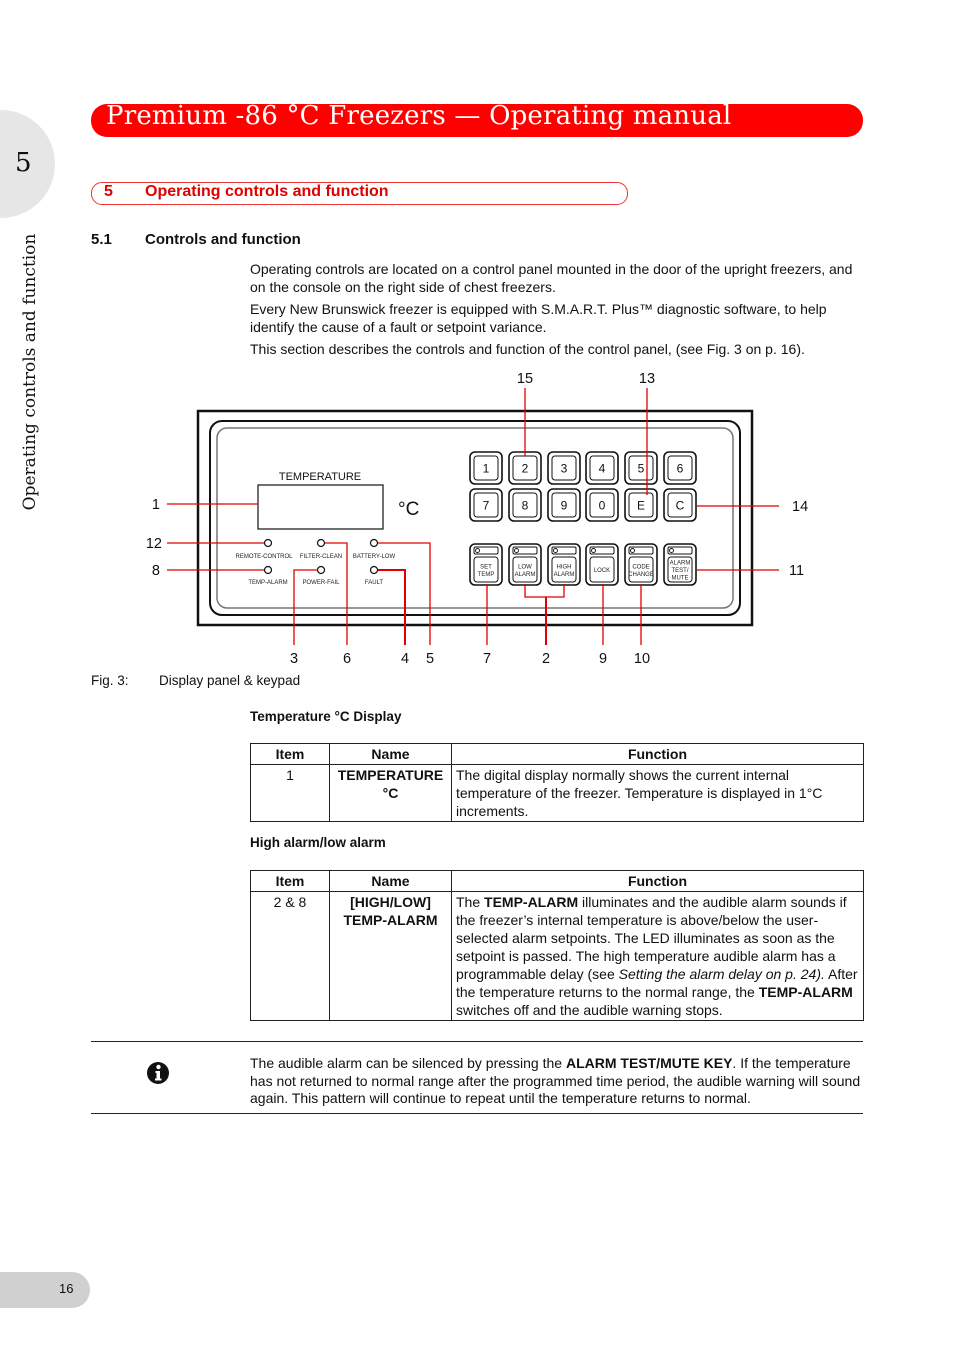 This screenshot has width=954, height=1350. Describe the element at coordinates (525, 379) in the screenshot. I see `callout-15: 15` at that location.